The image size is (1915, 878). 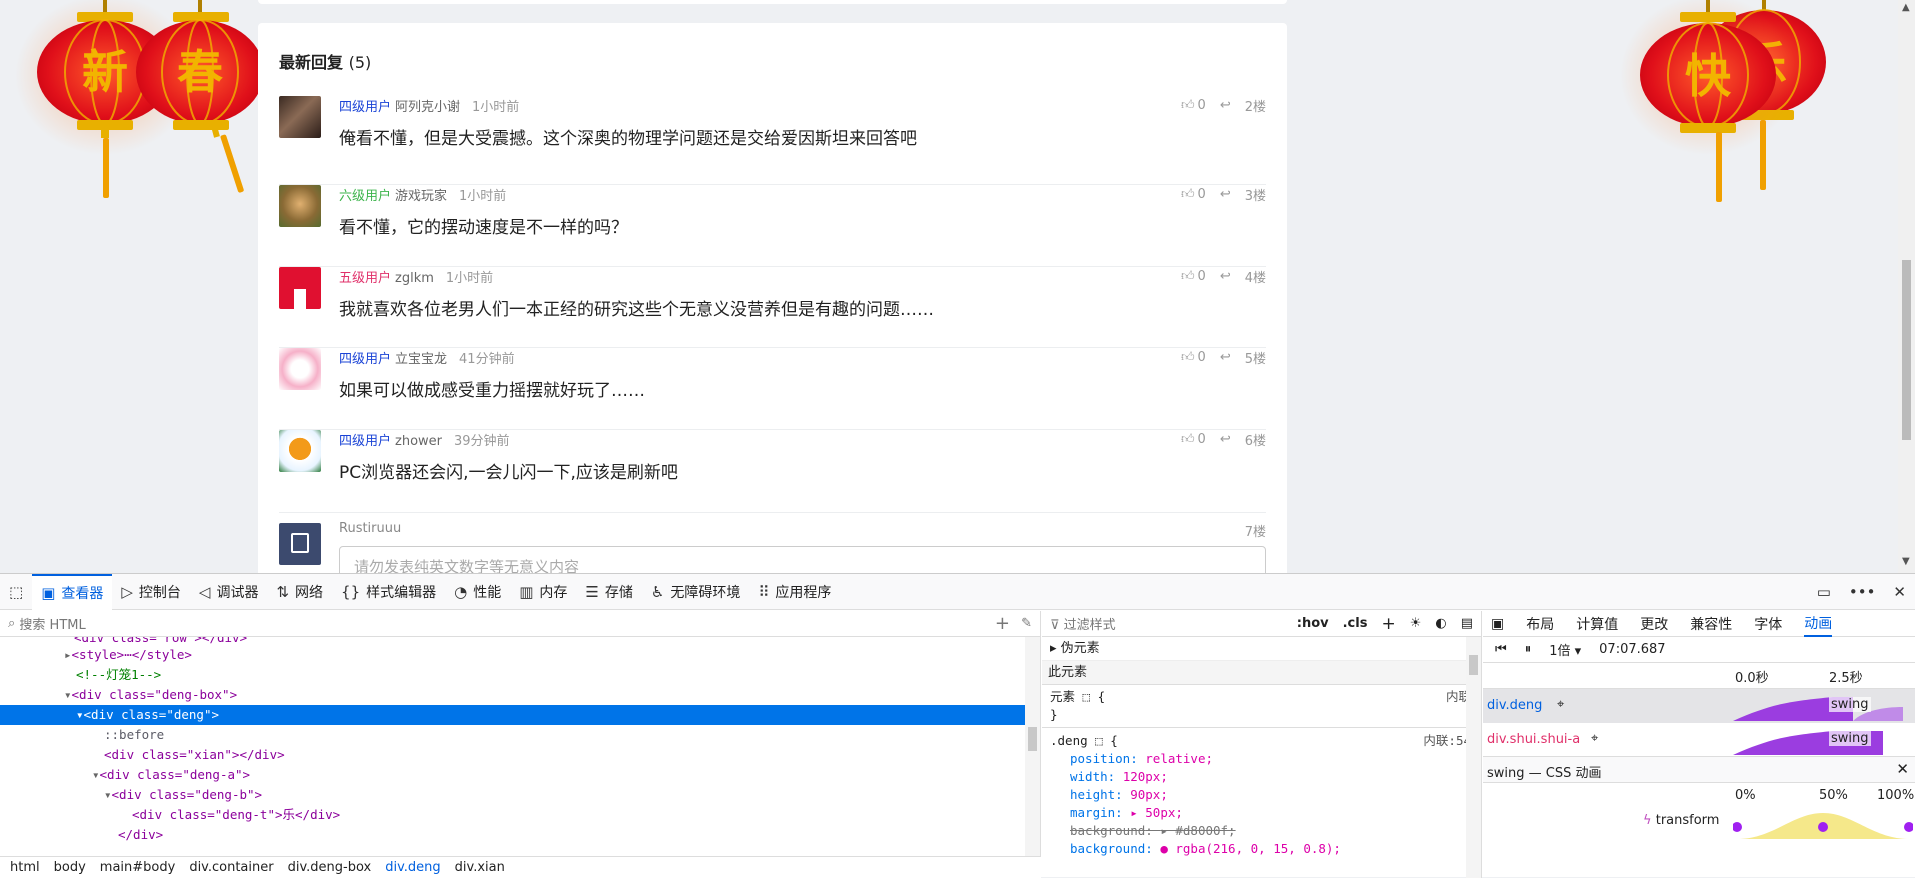 I want to click on breadcrumb-item: html, so click(x=25, y=867).